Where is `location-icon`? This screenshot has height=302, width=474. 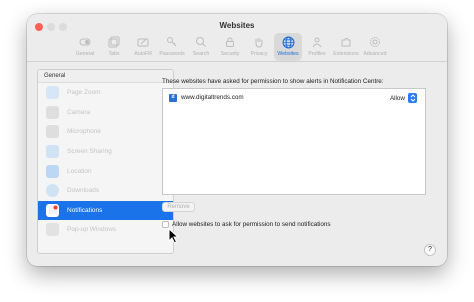
location-icon is located at coordinates (52, 171).